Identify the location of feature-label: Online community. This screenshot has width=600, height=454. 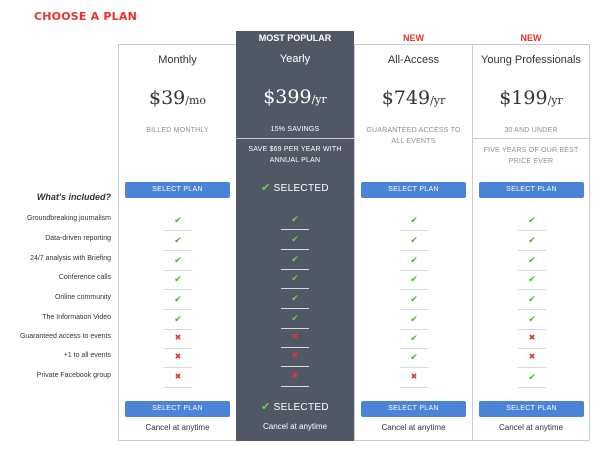
(82, 297).